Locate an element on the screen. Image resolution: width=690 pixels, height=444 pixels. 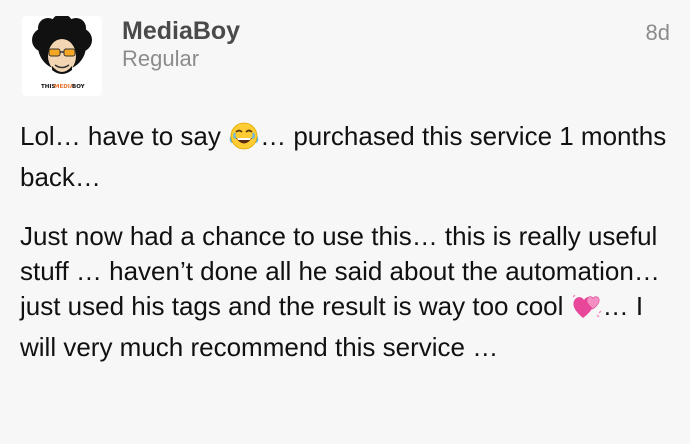
user-title: Regular is located at coordinates (161, 58).